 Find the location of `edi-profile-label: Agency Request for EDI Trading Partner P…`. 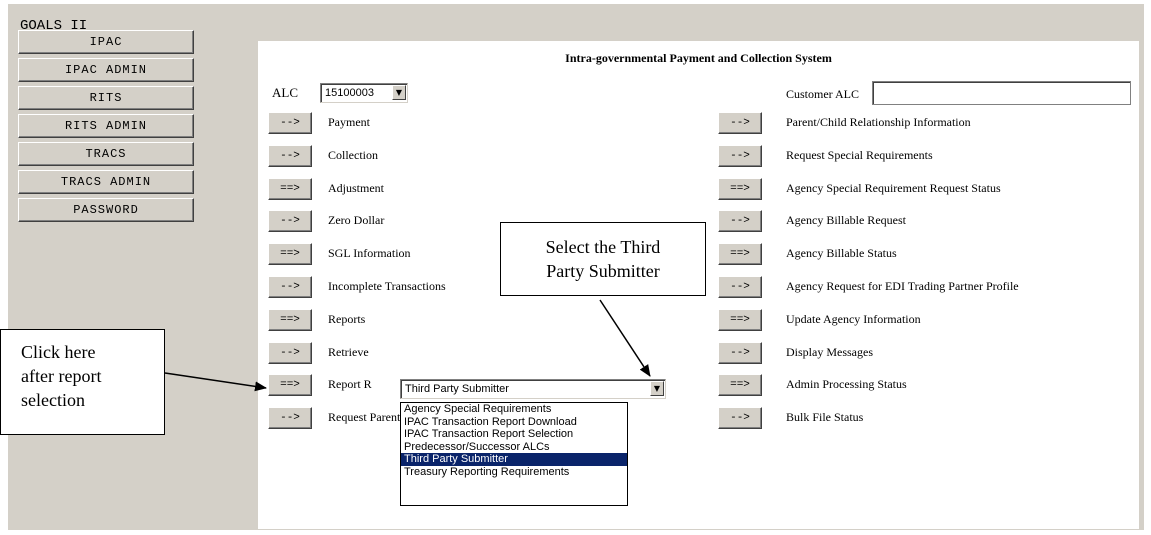

edi-profile-label: Agency Request for EDI Trading Partner P… is located at coordinates (902, 286).